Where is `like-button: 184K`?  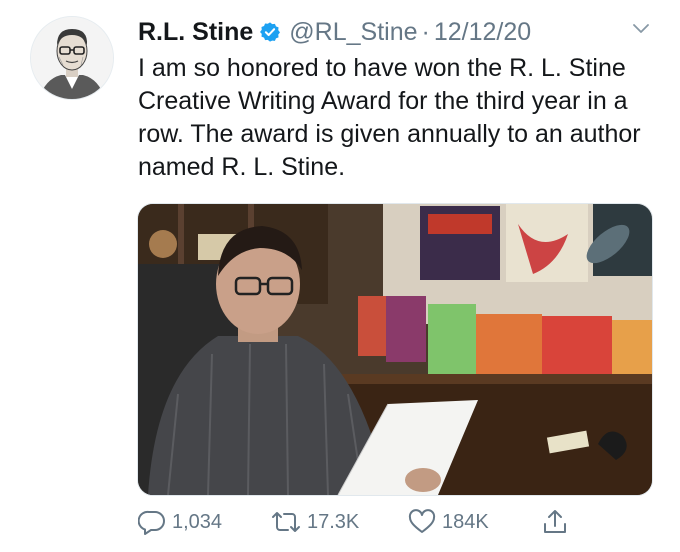
like-button: 184K is located at coordinates (448, 522).